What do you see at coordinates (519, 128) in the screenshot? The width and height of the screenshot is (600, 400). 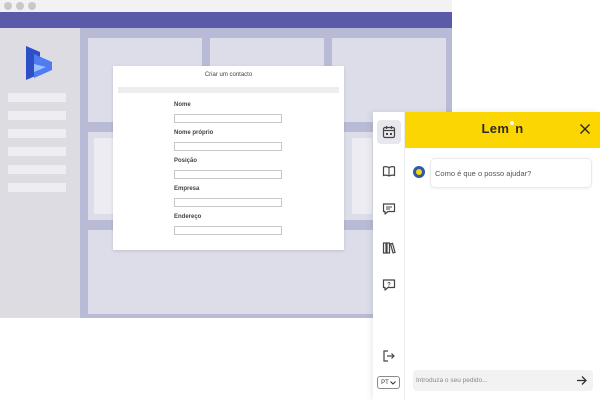 I see `brand-text-right: n` at bounding box center [519, 128].